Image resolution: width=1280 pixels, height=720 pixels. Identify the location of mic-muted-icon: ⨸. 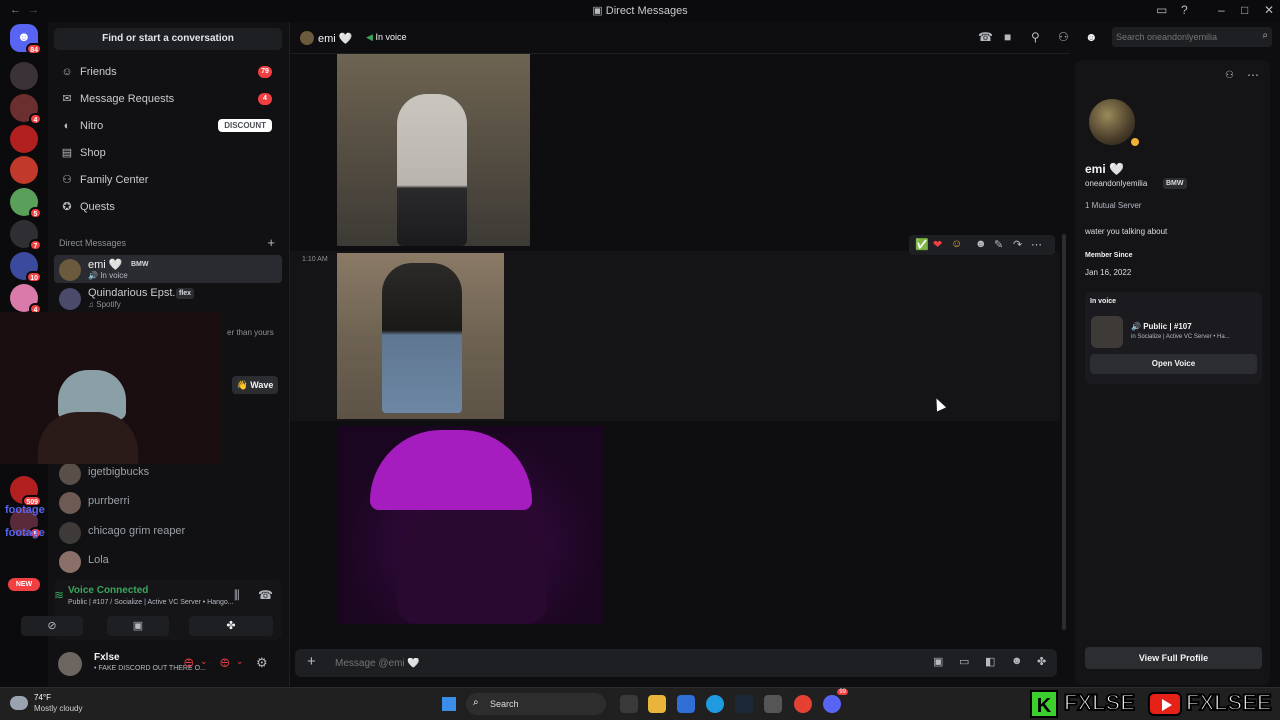
(189, 663).